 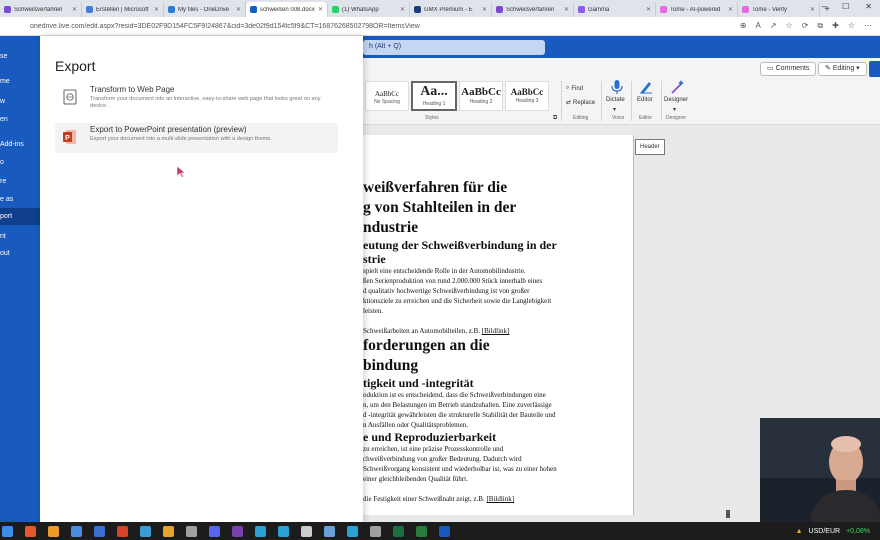 I want to click on editing-mode-button: ✎ Editing ▾, so click(x=842, y=69).